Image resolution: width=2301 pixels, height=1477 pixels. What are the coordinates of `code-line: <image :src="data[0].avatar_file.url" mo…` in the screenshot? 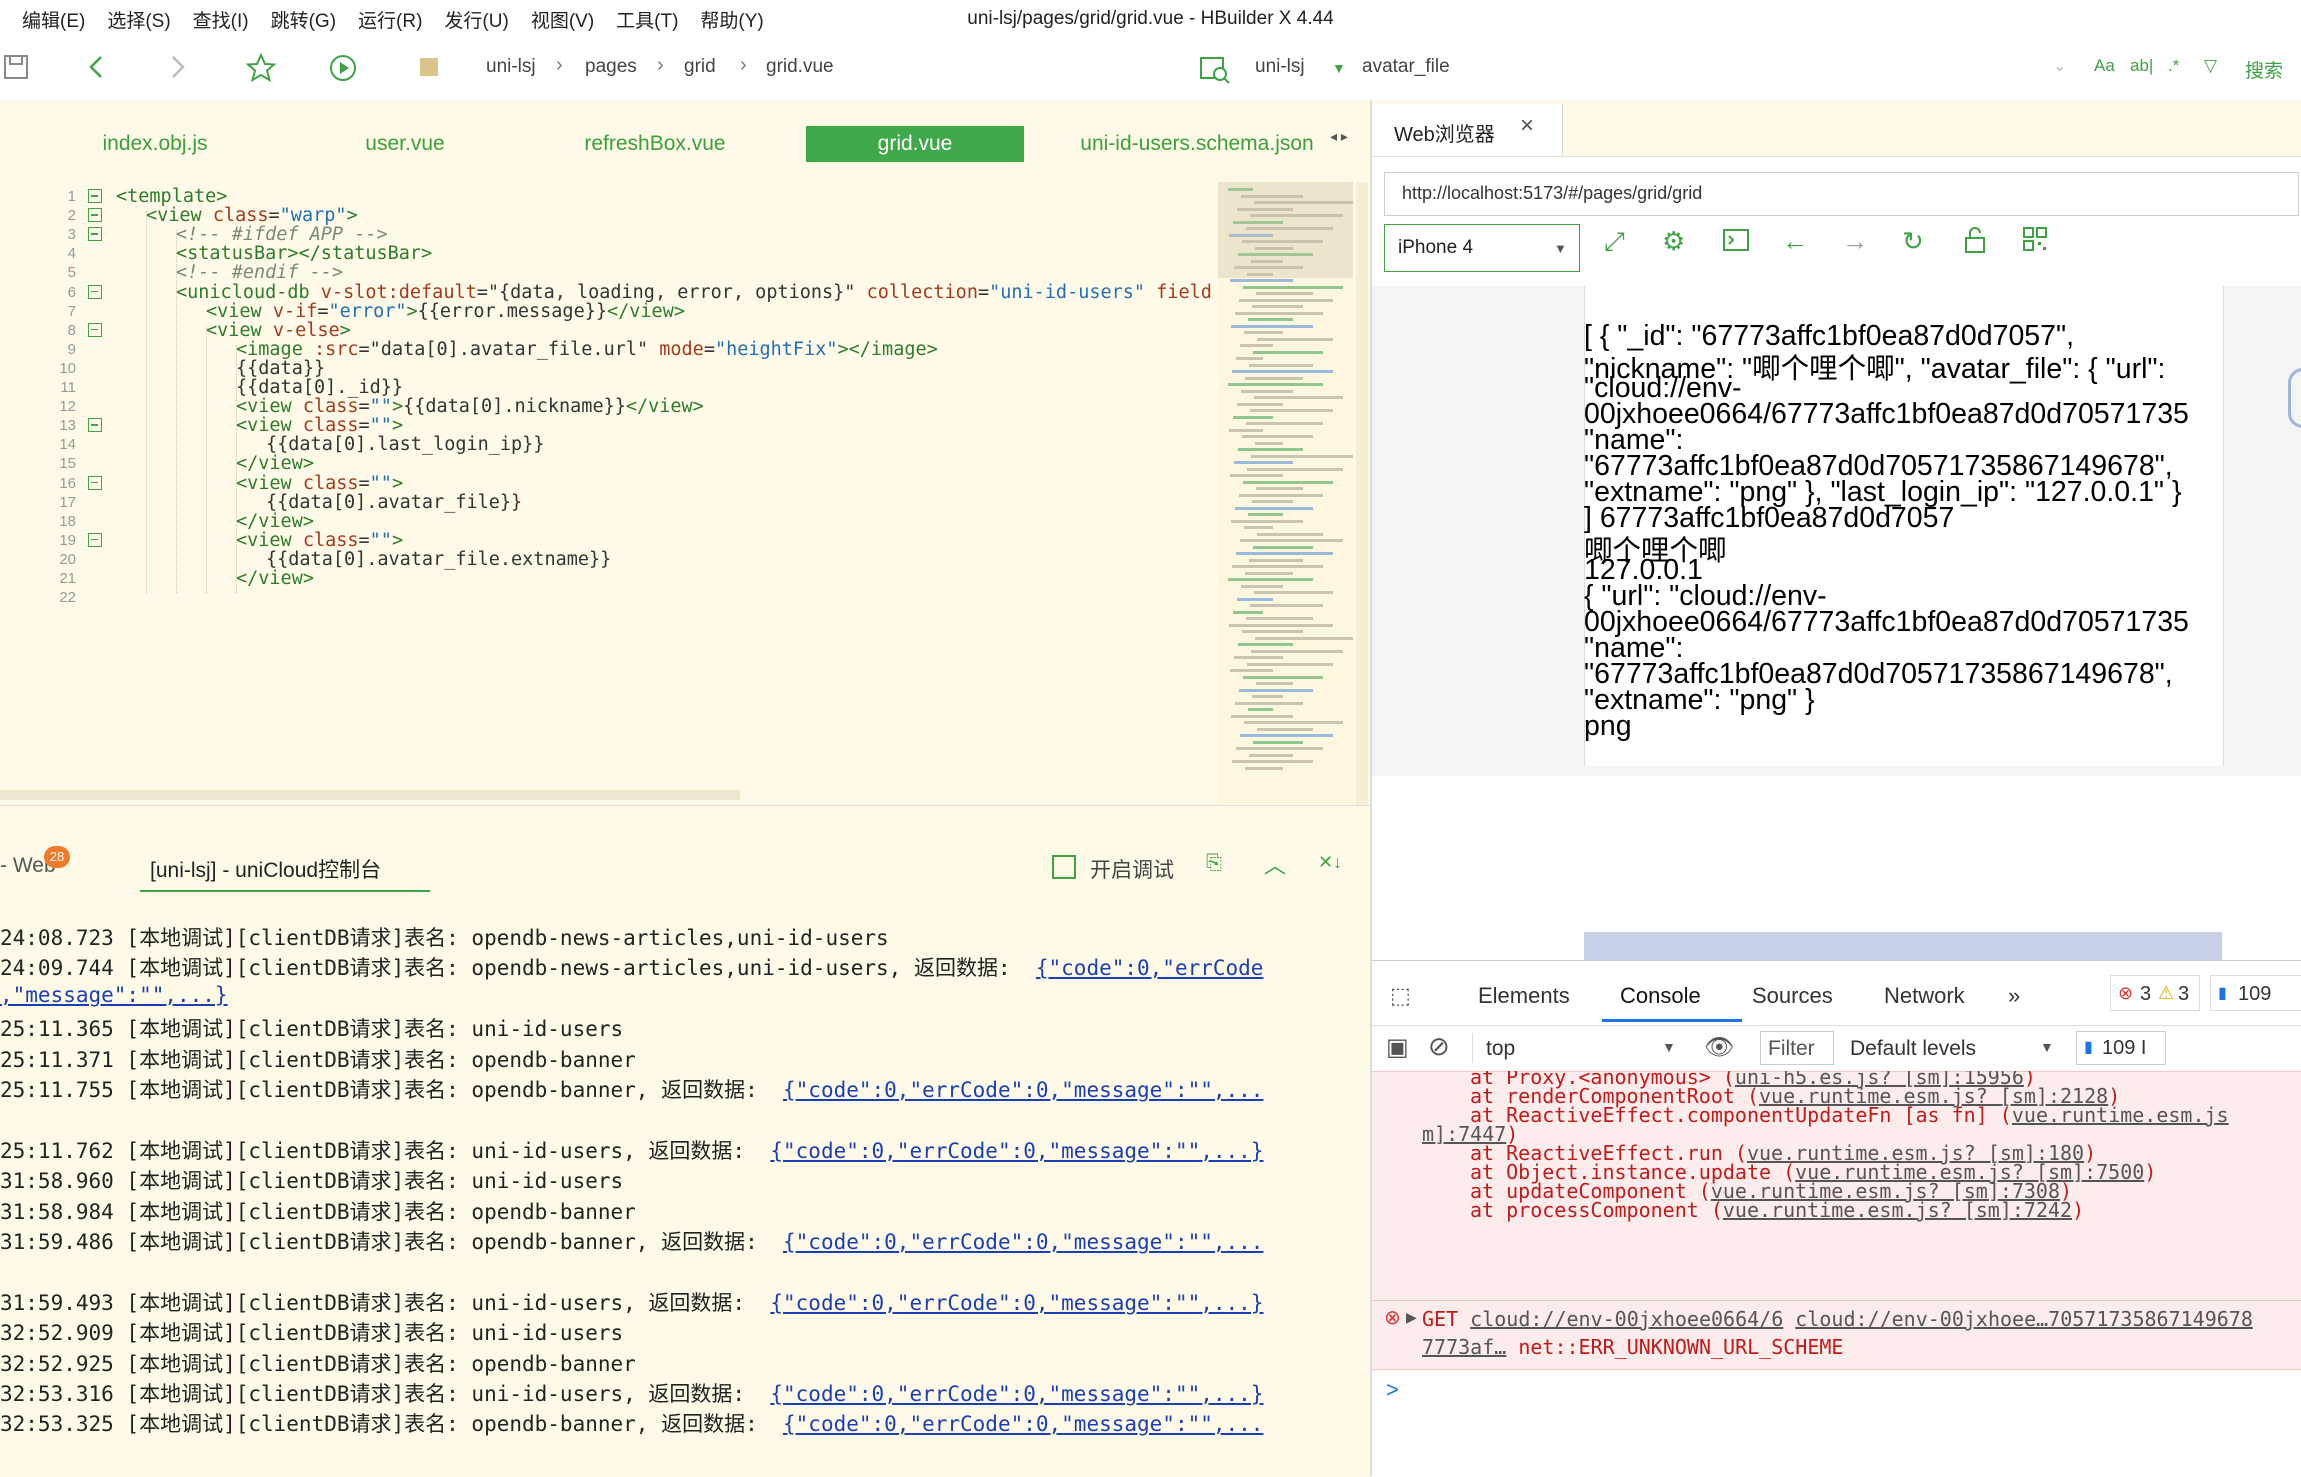 It's located at (587, 349).